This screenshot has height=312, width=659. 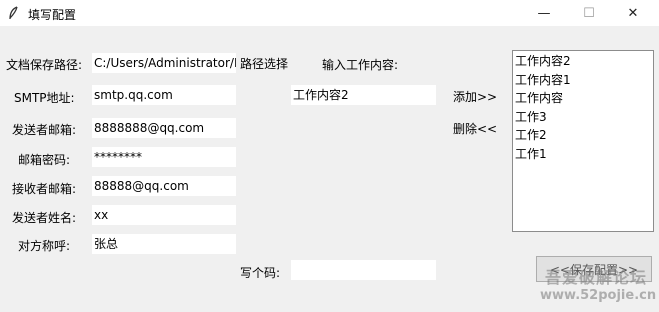 I want to click on smtp-label: SMTP地址:, so click(x=44, y=98).